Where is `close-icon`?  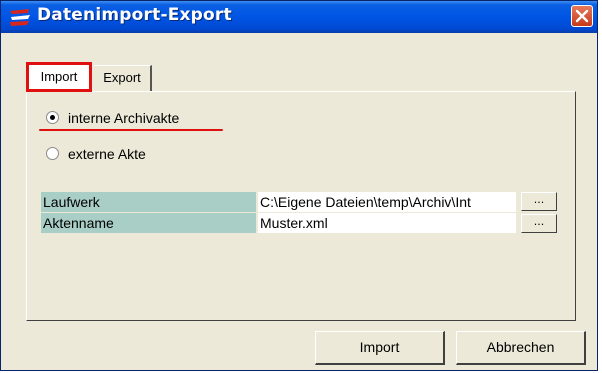
close-icon is located at coordinates (582, 16).